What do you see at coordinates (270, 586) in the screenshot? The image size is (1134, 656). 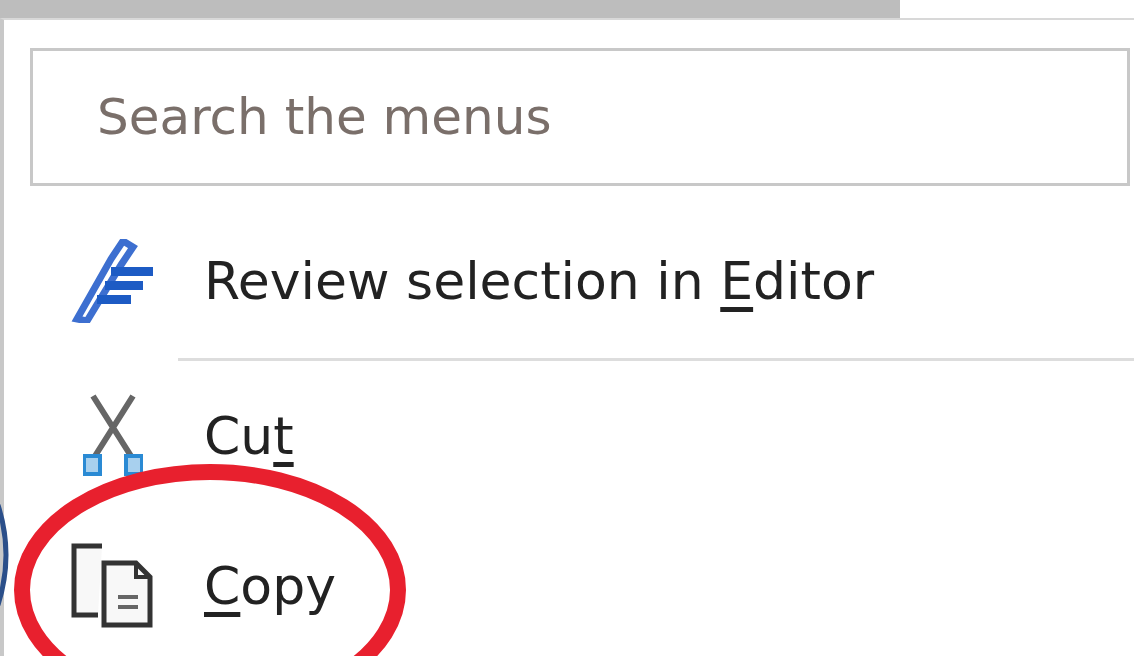 I see `menu-item-label: Copy` at bounding box center [270, 586].